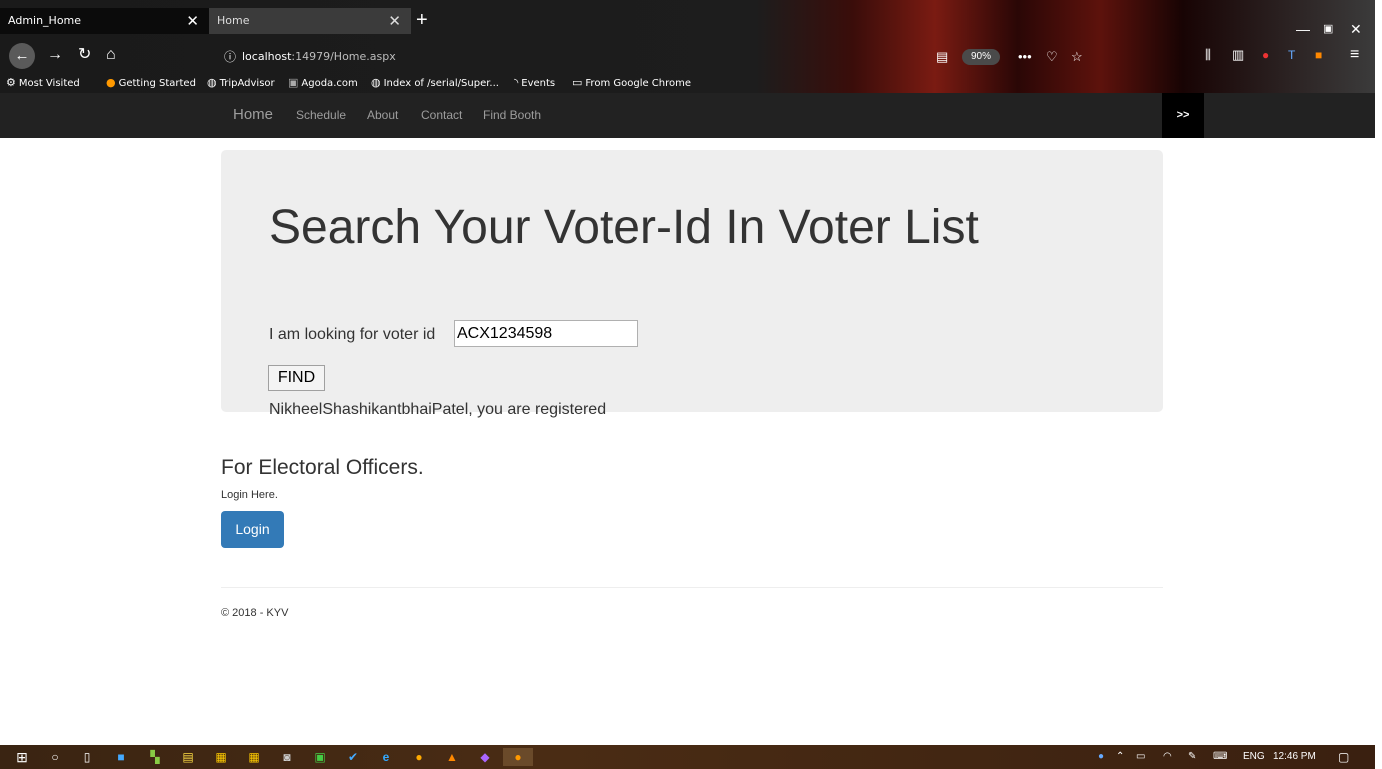  I want to click on voter-id-label: I am looking for voter id, so click(352, 334).